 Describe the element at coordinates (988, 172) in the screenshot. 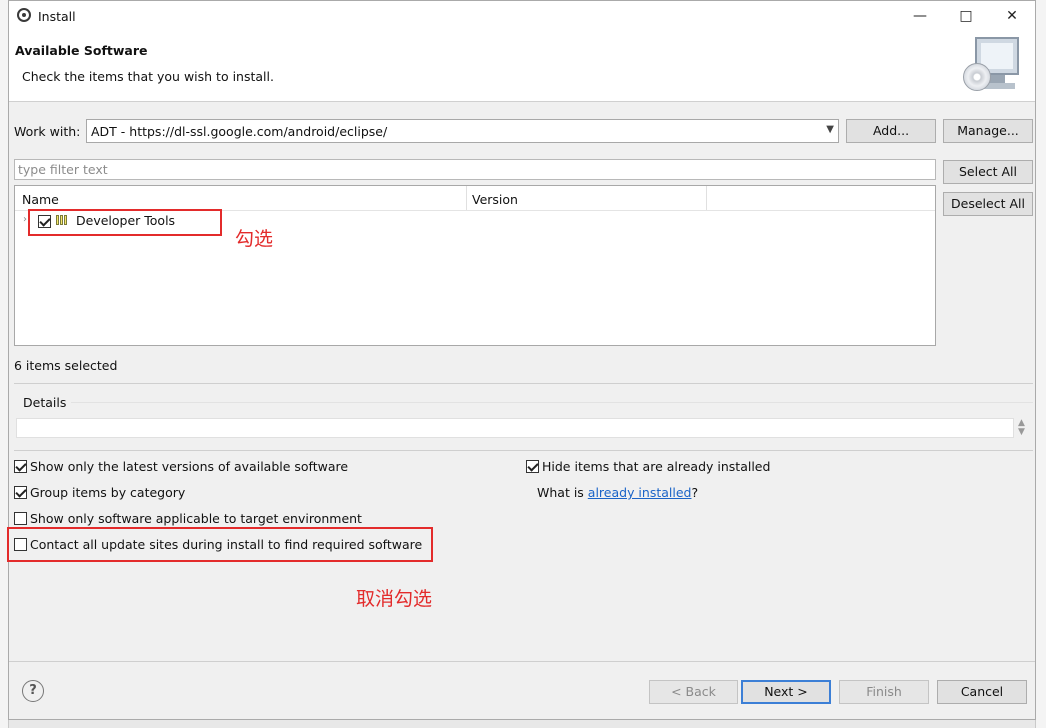

I see `select-all-button: Select All` at that location.